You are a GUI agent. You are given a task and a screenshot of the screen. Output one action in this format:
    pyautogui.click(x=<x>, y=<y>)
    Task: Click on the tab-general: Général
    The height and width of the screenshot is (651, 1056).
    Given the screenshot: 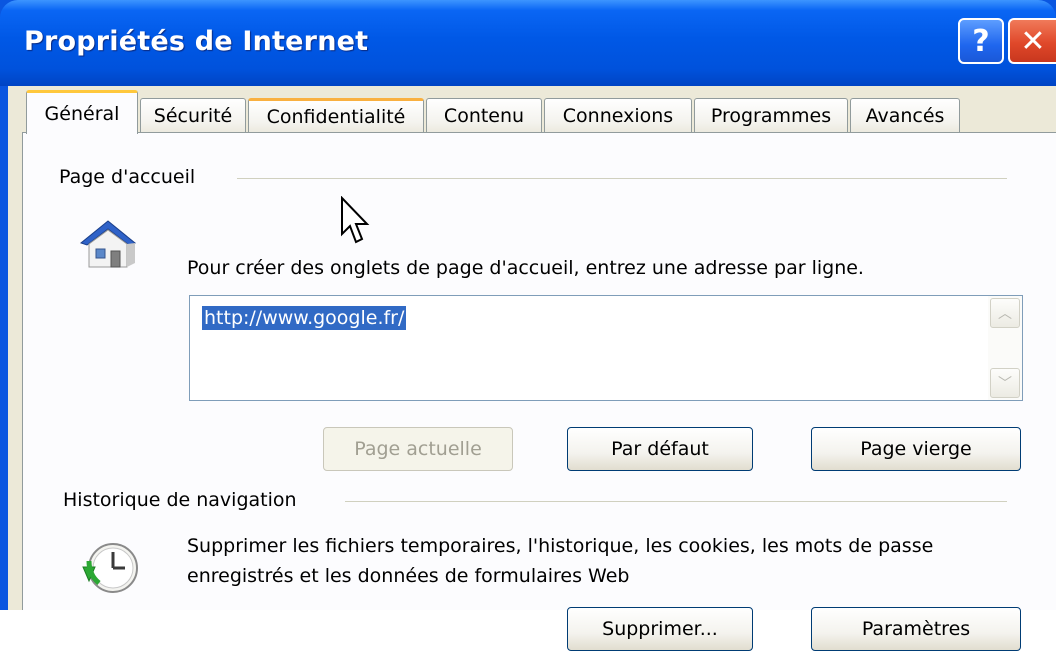 What is the action you would take?
    pyautogui.click(x=82, y=112)
    